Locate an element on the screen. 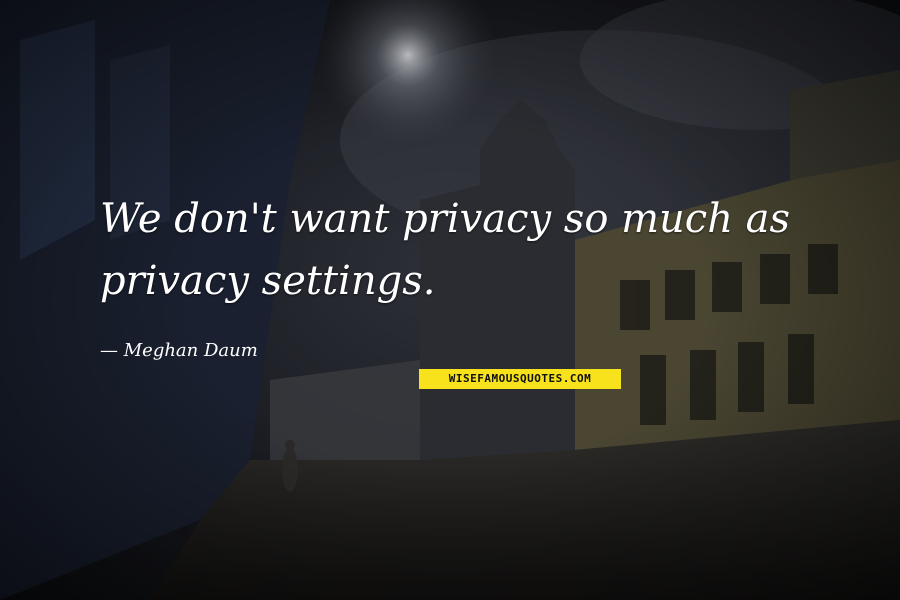 The height and width of the screenshot is (600, 900). quote-author: — Meghan Daum is located at coordinates (179, 350).